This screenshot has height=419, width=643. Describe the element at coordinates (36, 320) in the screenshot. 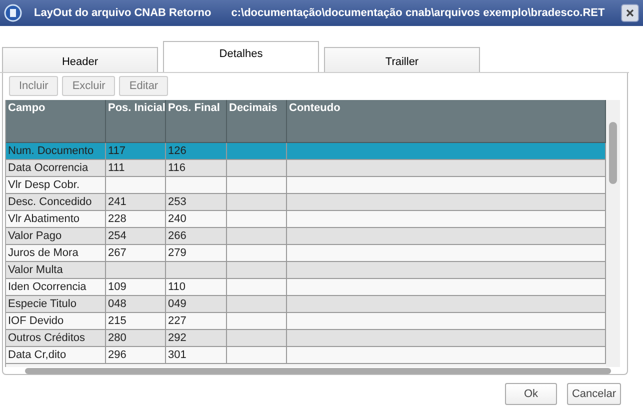

I see `table-cell: IOF Devido` at that location.